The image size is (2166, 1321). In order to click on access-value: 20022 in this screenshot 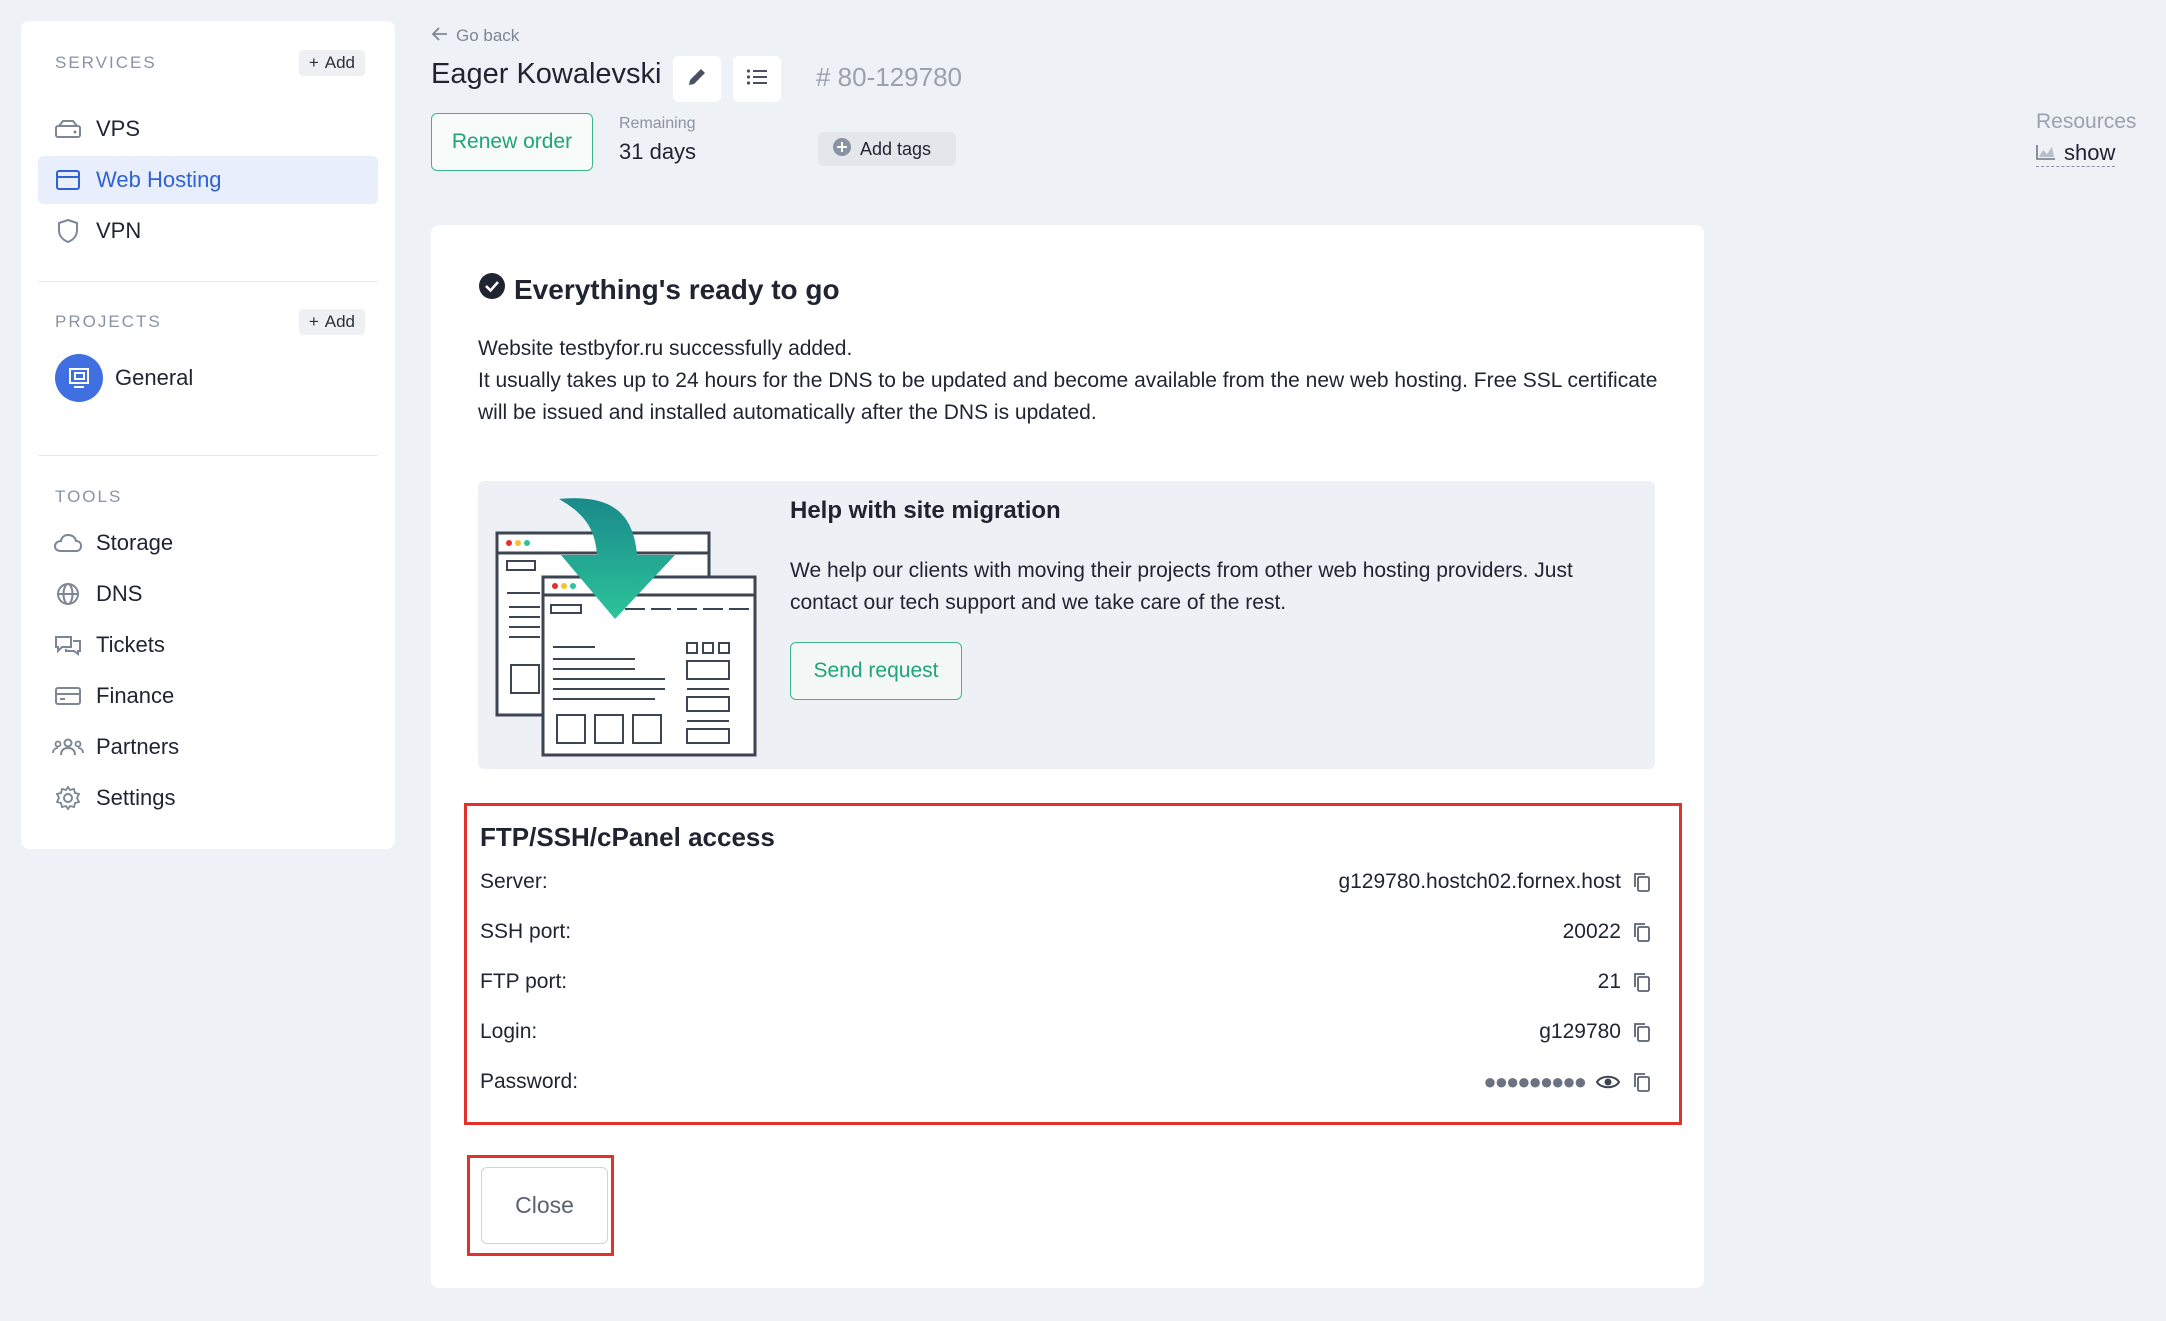, I will do `click(1591, 931)`.